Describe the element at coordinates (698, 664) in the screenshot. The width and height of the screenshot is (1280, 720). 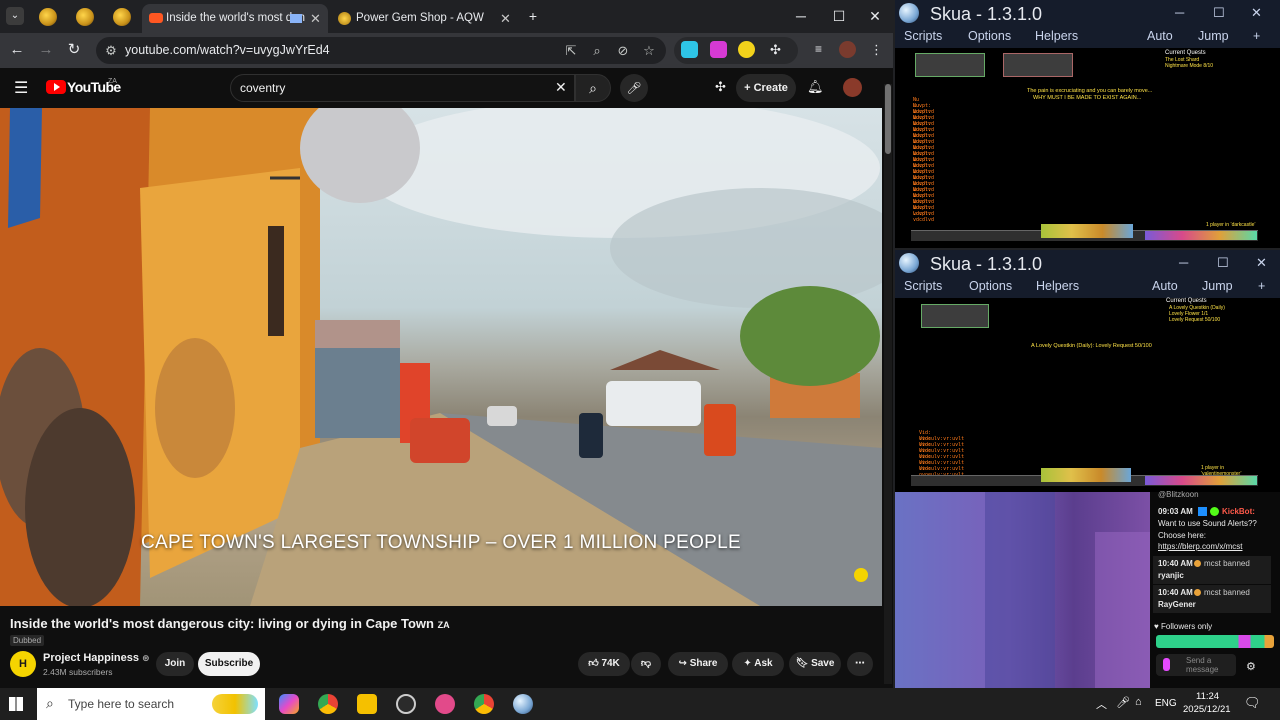
I see `share-button: ↪ Share` at that location.